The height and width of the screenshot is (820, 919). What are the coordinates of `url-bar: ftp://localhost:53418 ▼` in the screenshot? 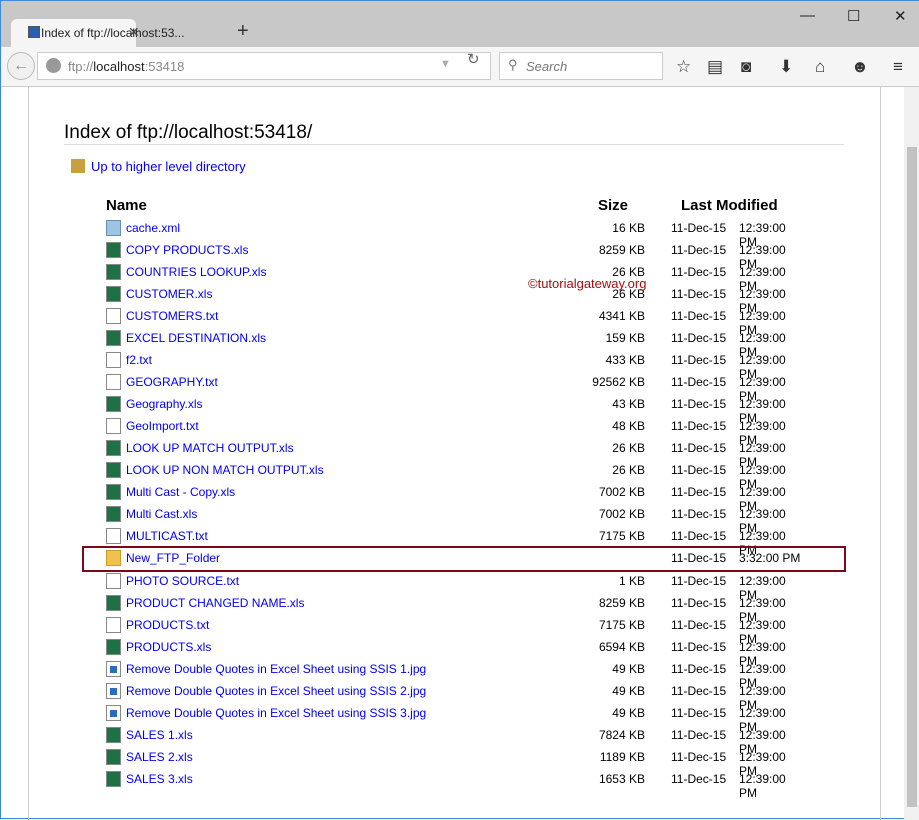 It's located at (264, 66).